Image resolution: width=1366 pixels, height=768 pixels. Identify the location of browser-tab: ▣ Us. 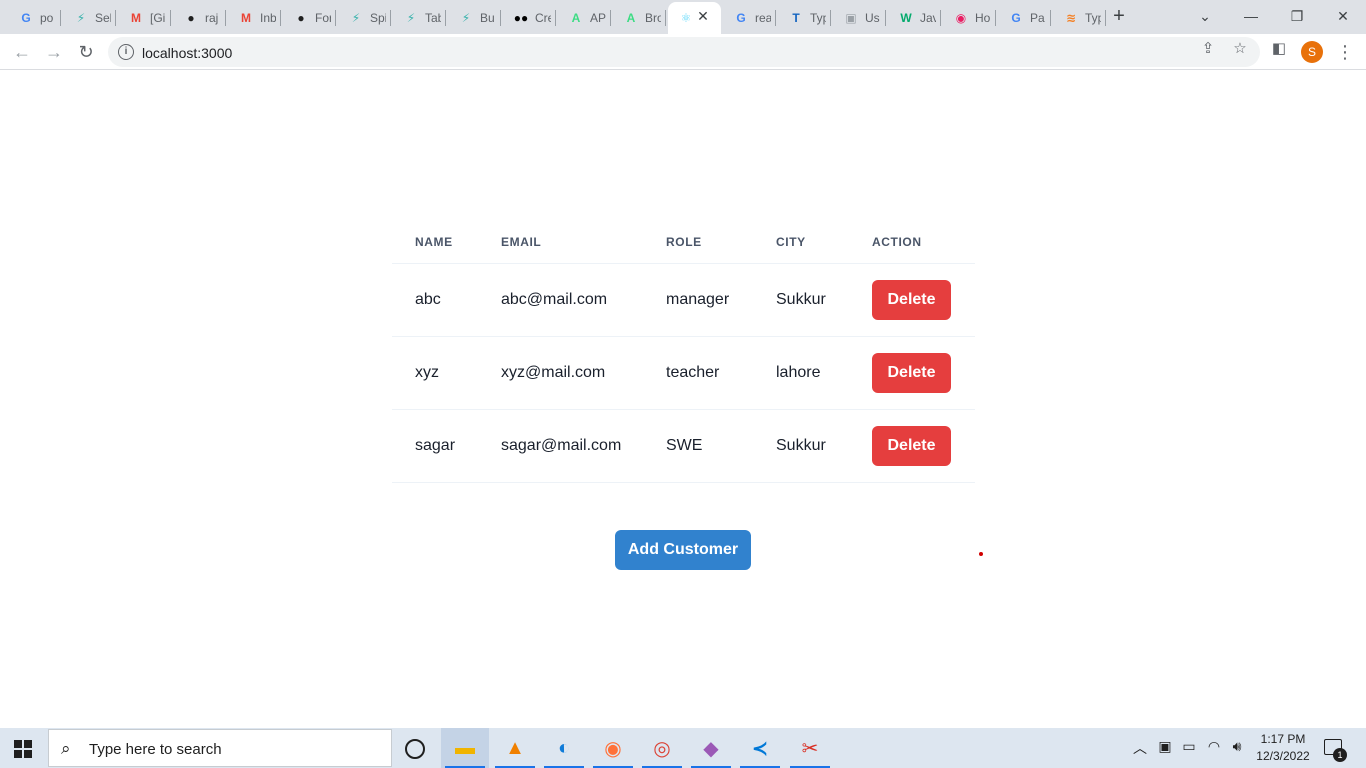
(859, 18).